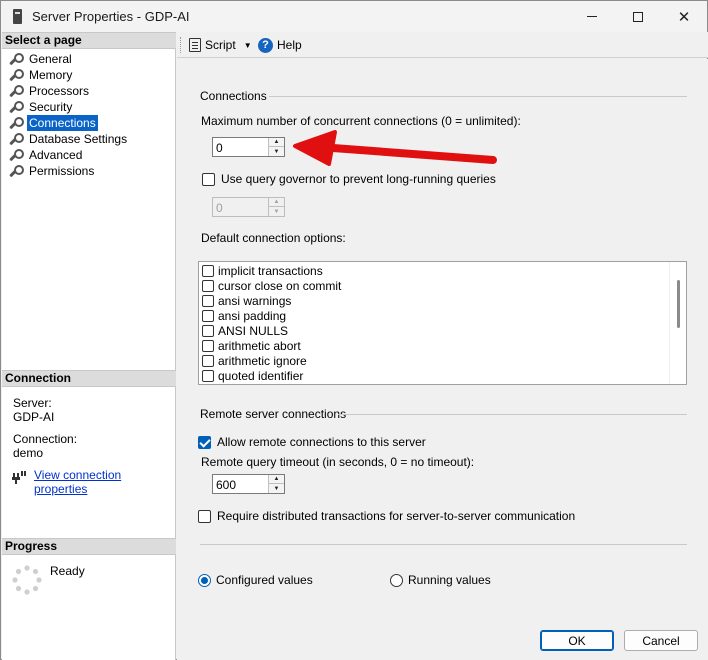 This screenshot has height=660, width=708. Describe the element at coordinates (265, 45) in the screenshot. I see `help-icon: ?` at that location.